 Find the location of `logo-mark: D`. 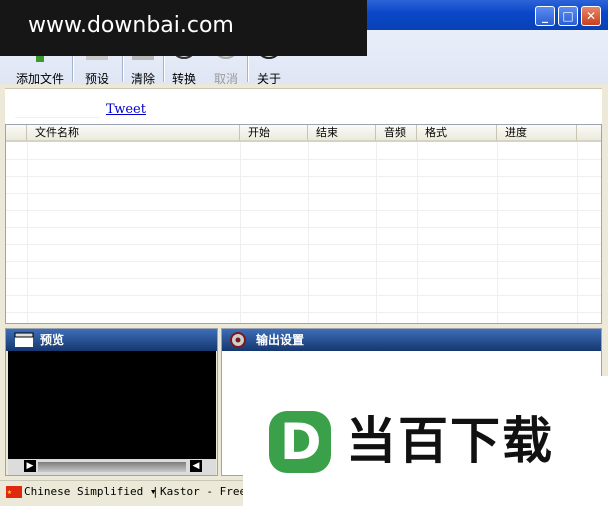

logo-mark: D is located at coordinates (300, 442).